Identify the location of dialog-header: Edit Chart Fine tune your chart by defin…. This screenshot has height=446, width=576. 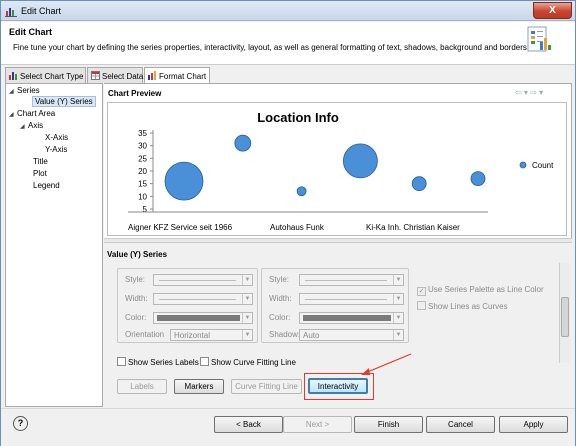
(288, 43).